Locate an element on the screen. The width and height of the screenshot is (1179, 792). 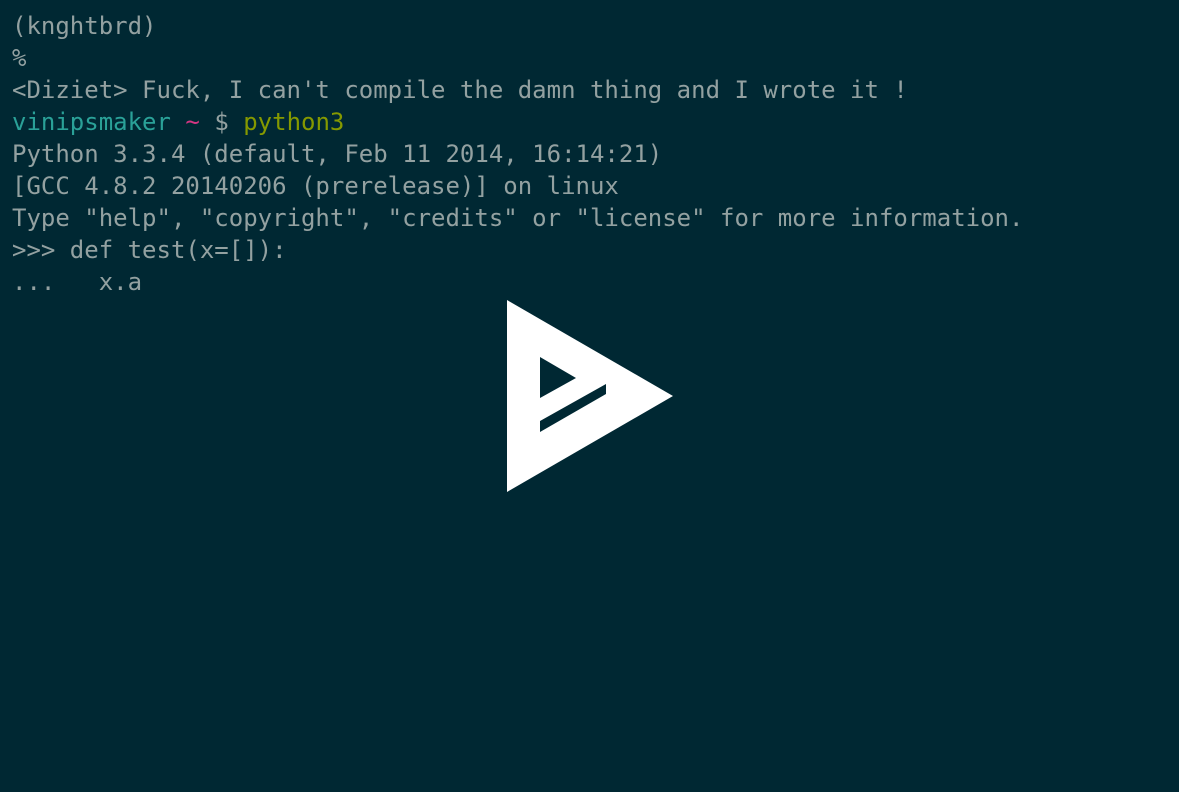
terminal-output-line: >>> def test(x=[]): is located at coordinates (149, 250).